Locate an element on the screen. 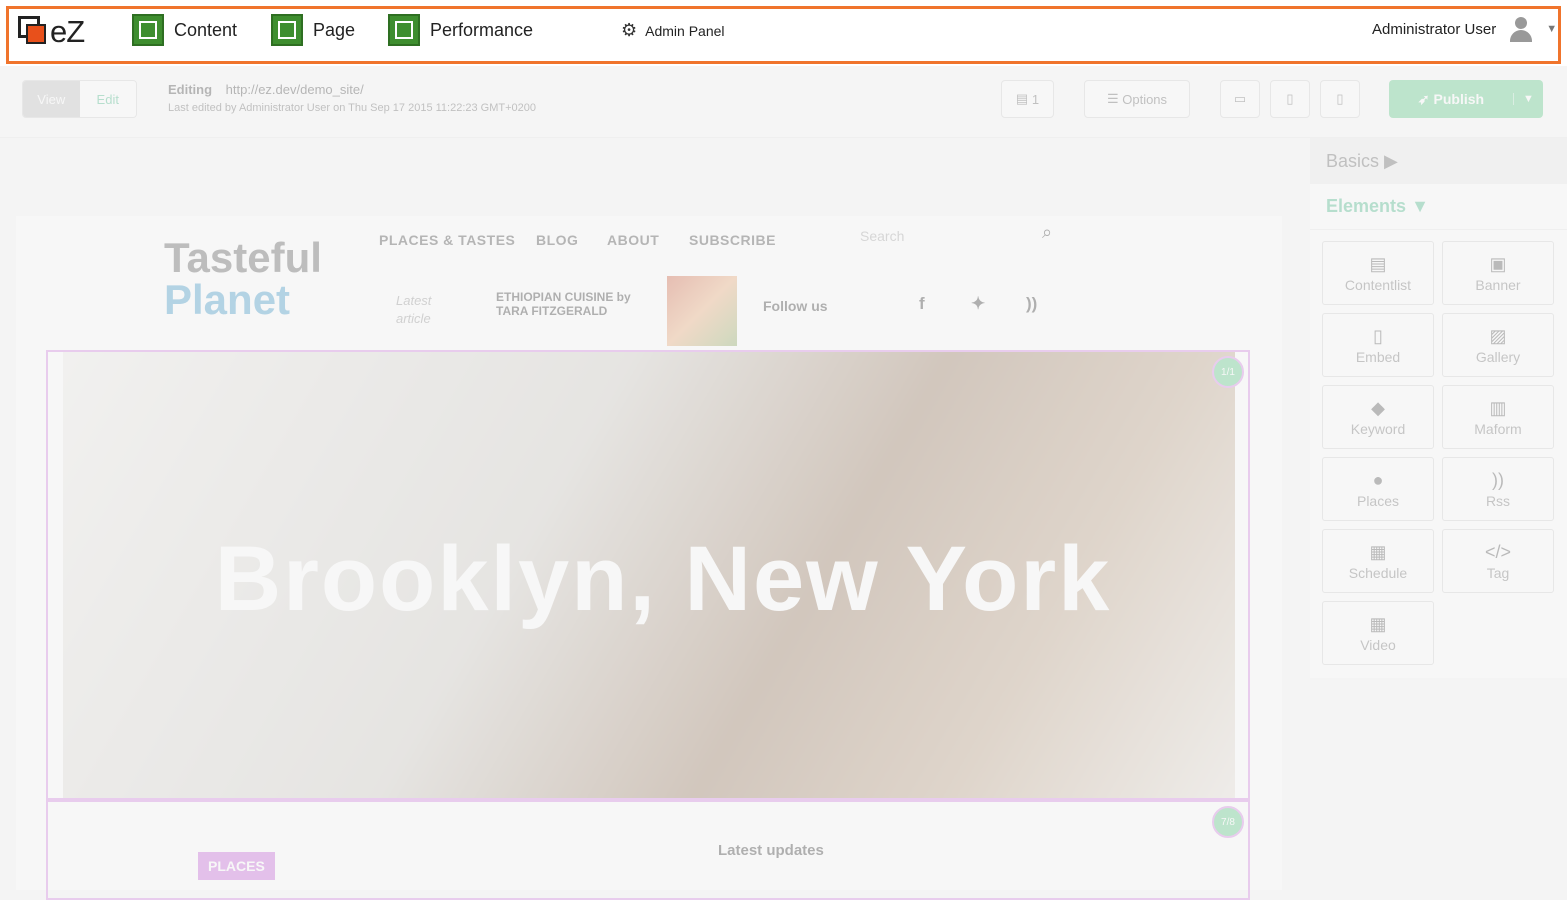 This screenshot has height=900, width=1567. keyword-icon: ◆ is located at coordinates (1378, 407).